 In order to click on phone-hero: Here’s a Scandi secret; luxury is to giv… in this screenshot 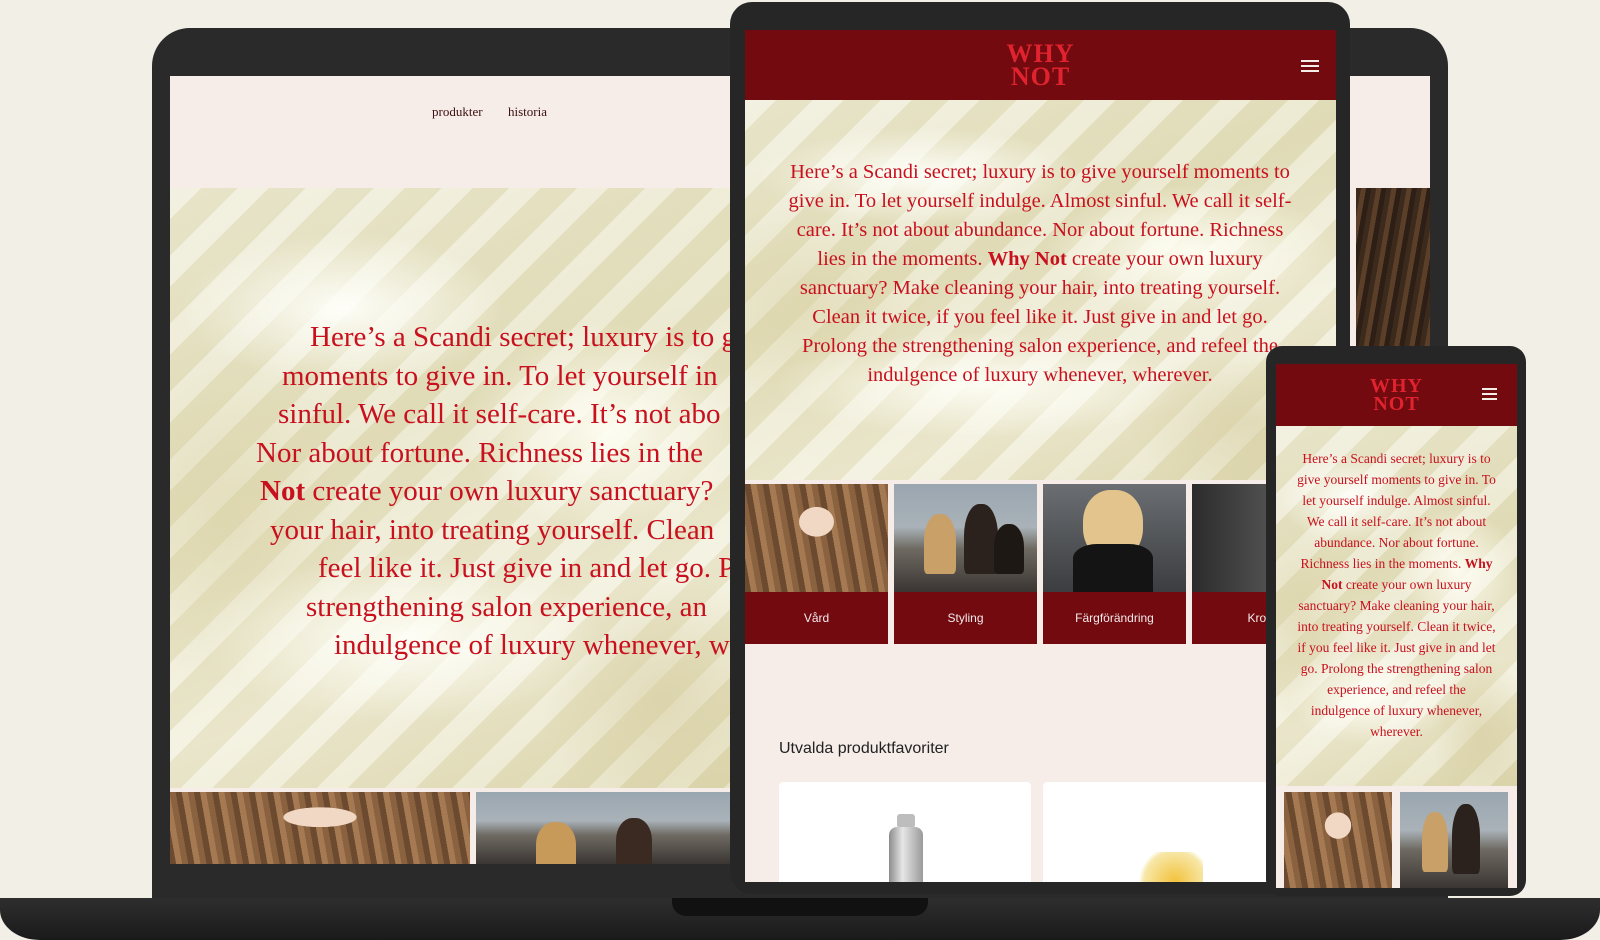, I will do `click(1396, 606)`.